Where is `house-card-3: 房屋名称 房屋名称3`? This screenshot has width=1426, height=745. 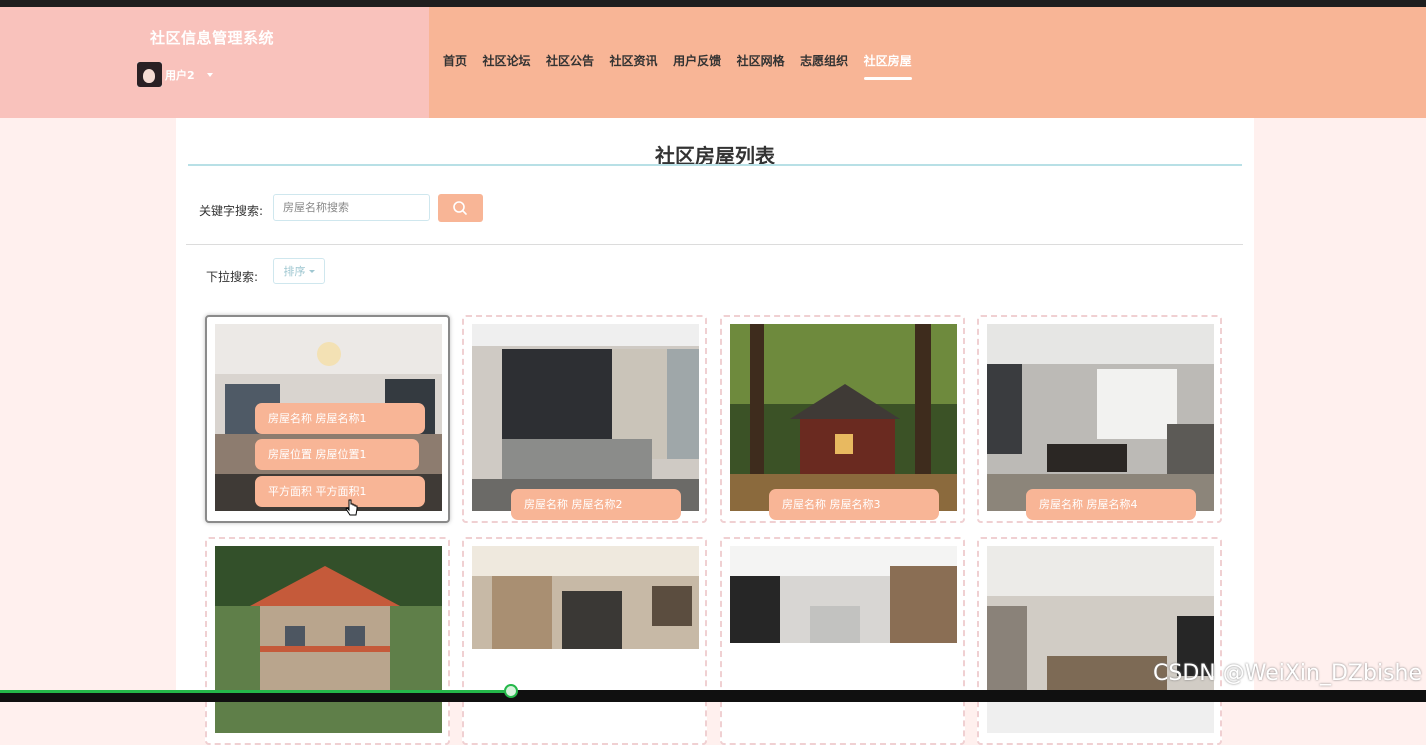
house-card-3: 房屋名称 房屋名称3 is located at coordinates (842, 419).